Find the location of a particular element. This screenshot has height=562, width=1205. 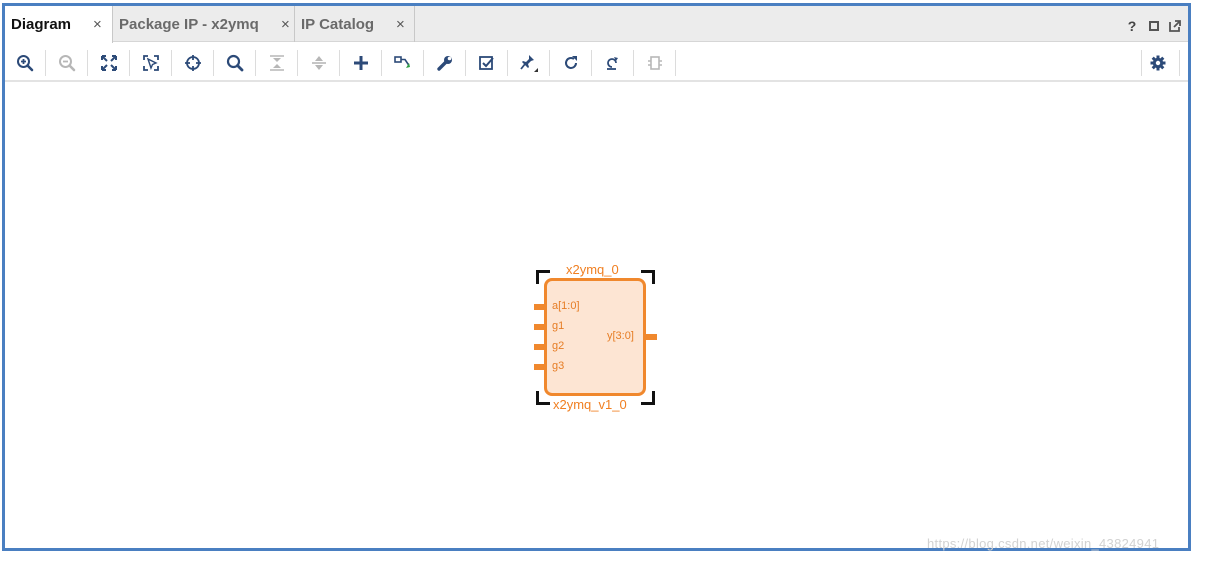

add-ip-icon is located at coordinates (361, 63).